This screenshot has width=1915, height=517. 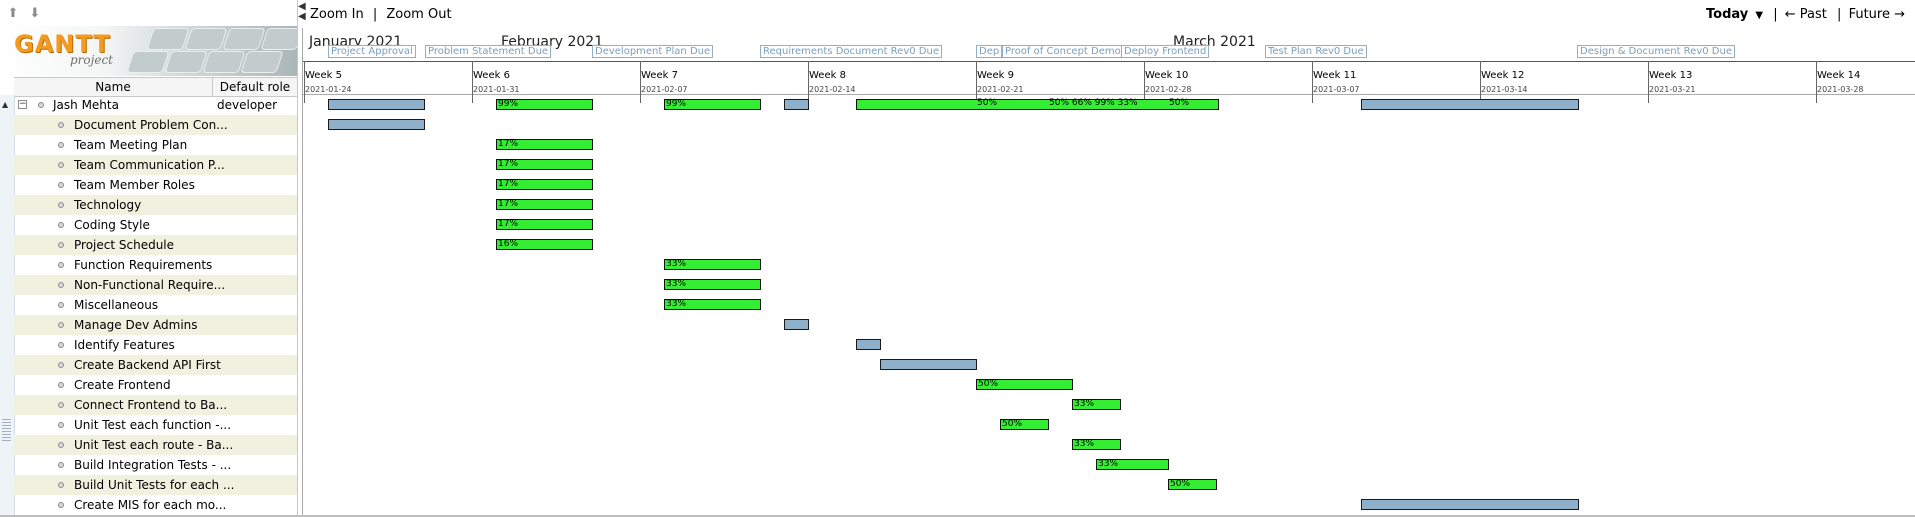 What do you see at coordinates (1727, 14) in the screenshot?
I see `today-button: Today` at bounding box center [1727, 14].